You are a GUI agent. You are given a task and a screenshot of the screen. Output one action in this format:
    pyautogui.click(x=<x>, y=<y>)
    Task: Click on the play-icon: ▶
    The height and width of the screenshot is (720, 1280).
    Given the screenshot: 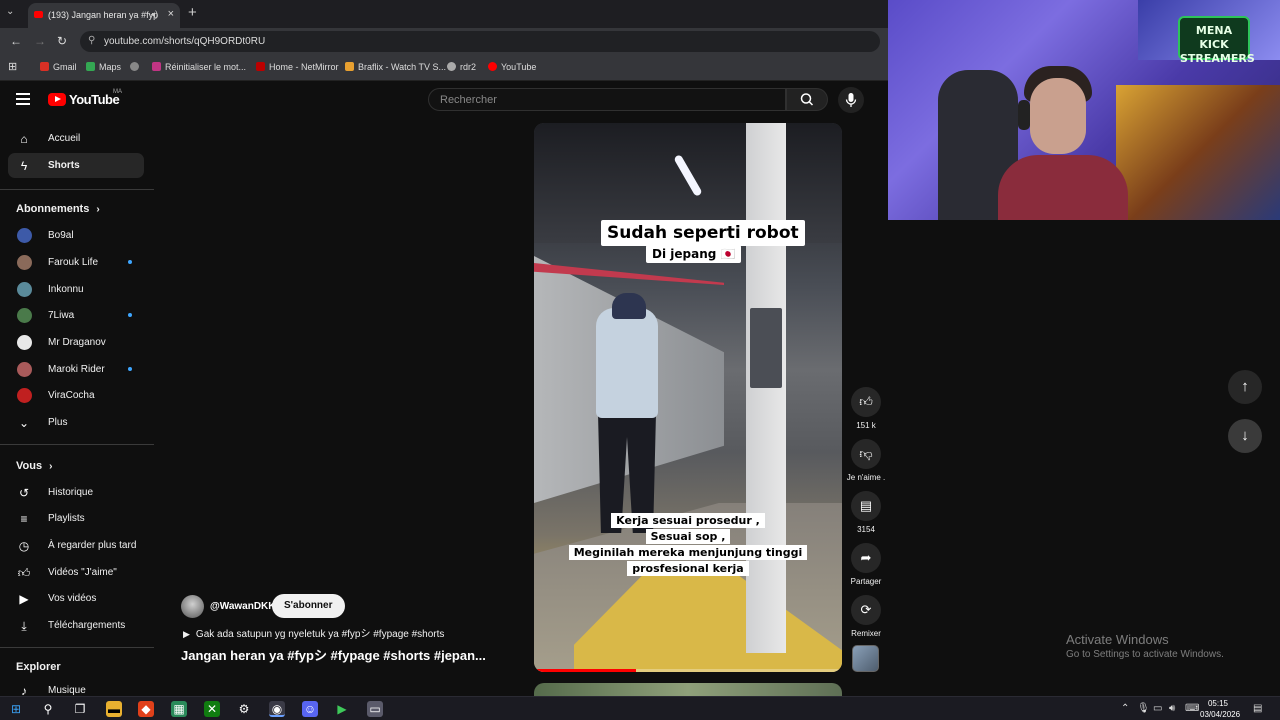 What is the action you would take?
    pyautogui.click(x=186, y=634)
    